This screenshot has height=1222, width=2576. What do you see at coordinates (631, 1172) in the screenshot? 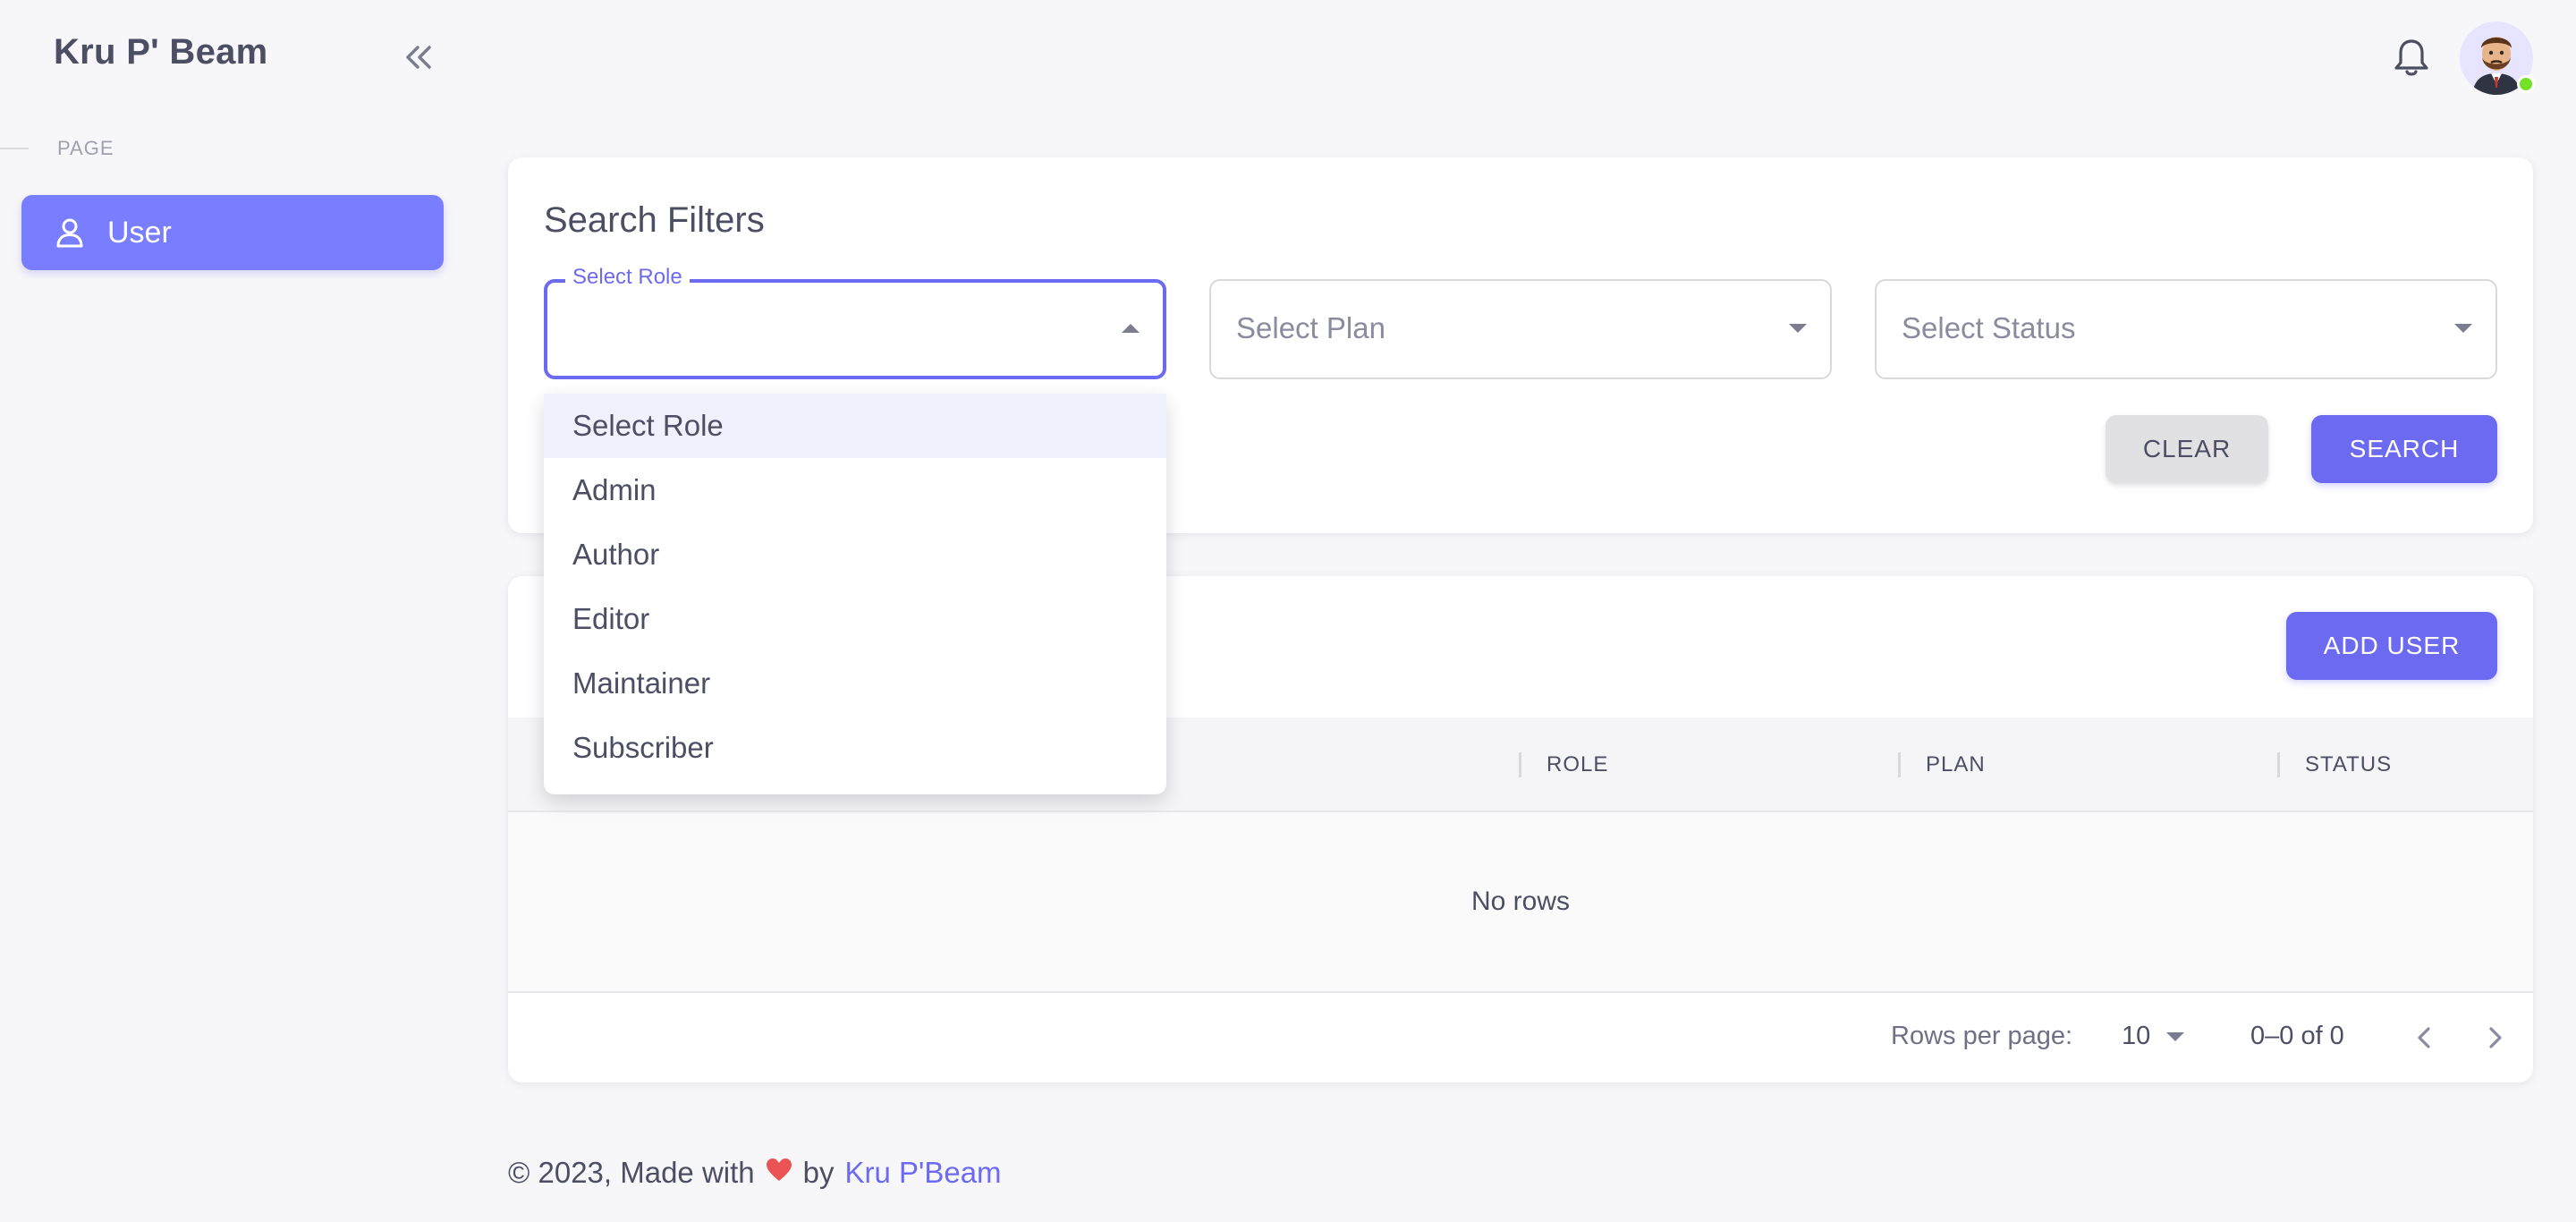
I see `footer-copyright: © 2023, Made with` at bounding box center [631, 1172].